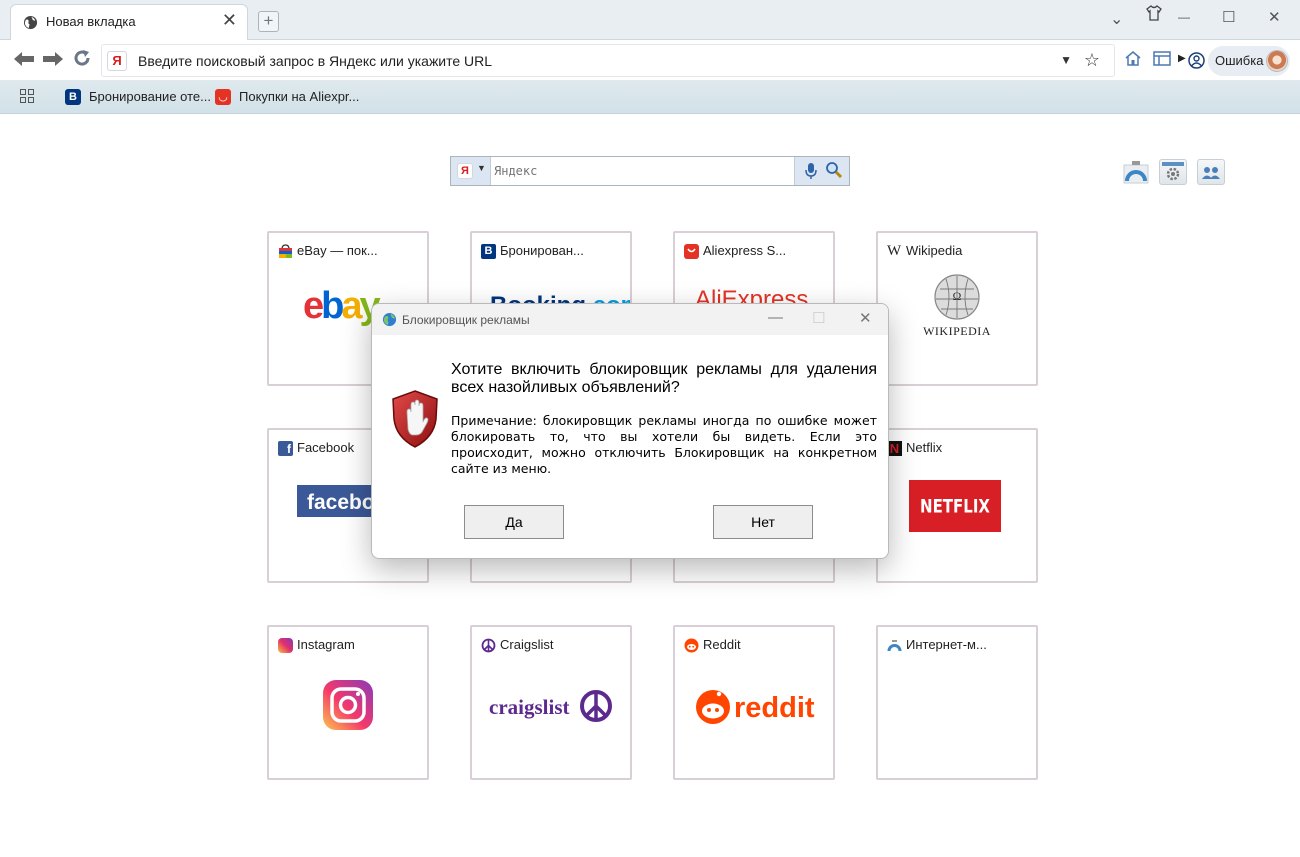  What do you see at coordinates (223, 97) in the screenshot?
I see `aliexpress-icon: ◡` at bounding box center [223, 97].